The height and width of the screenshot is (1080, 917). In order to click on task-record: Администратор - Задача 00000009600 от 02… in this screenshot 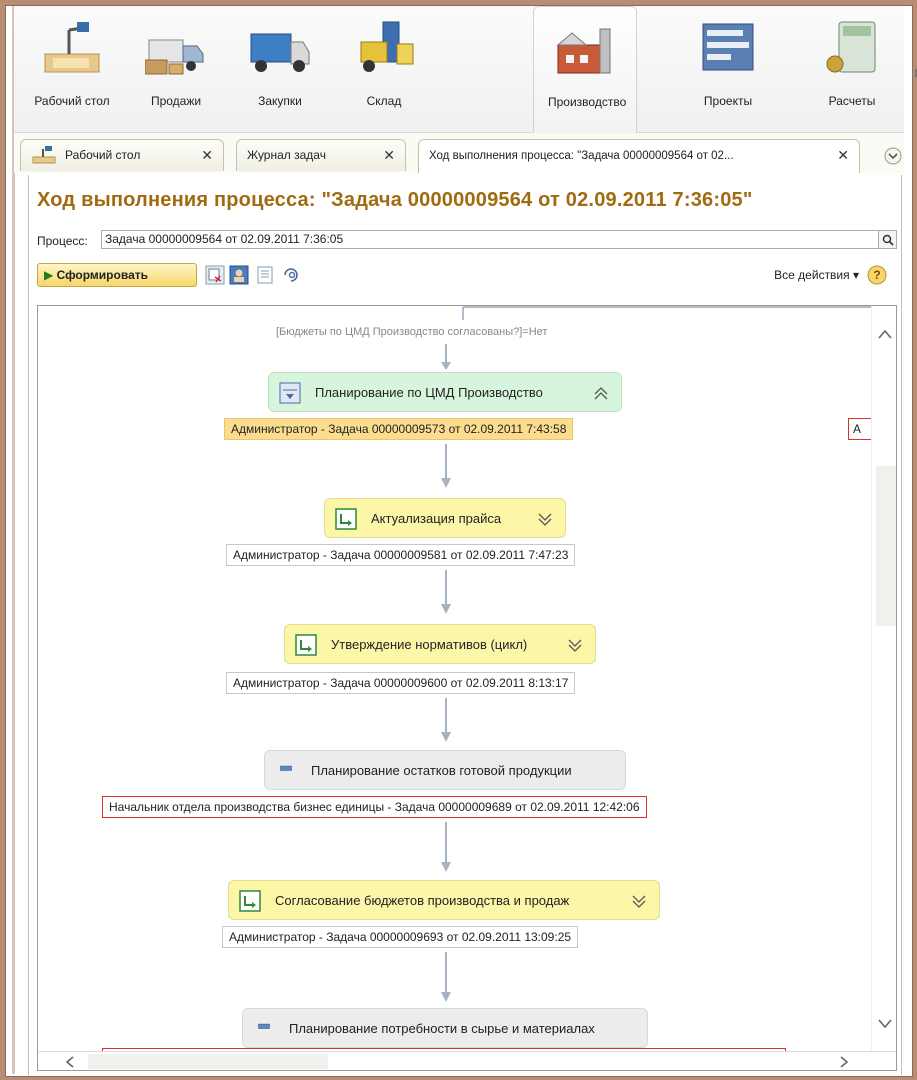, I will do `click(401, 683)`.